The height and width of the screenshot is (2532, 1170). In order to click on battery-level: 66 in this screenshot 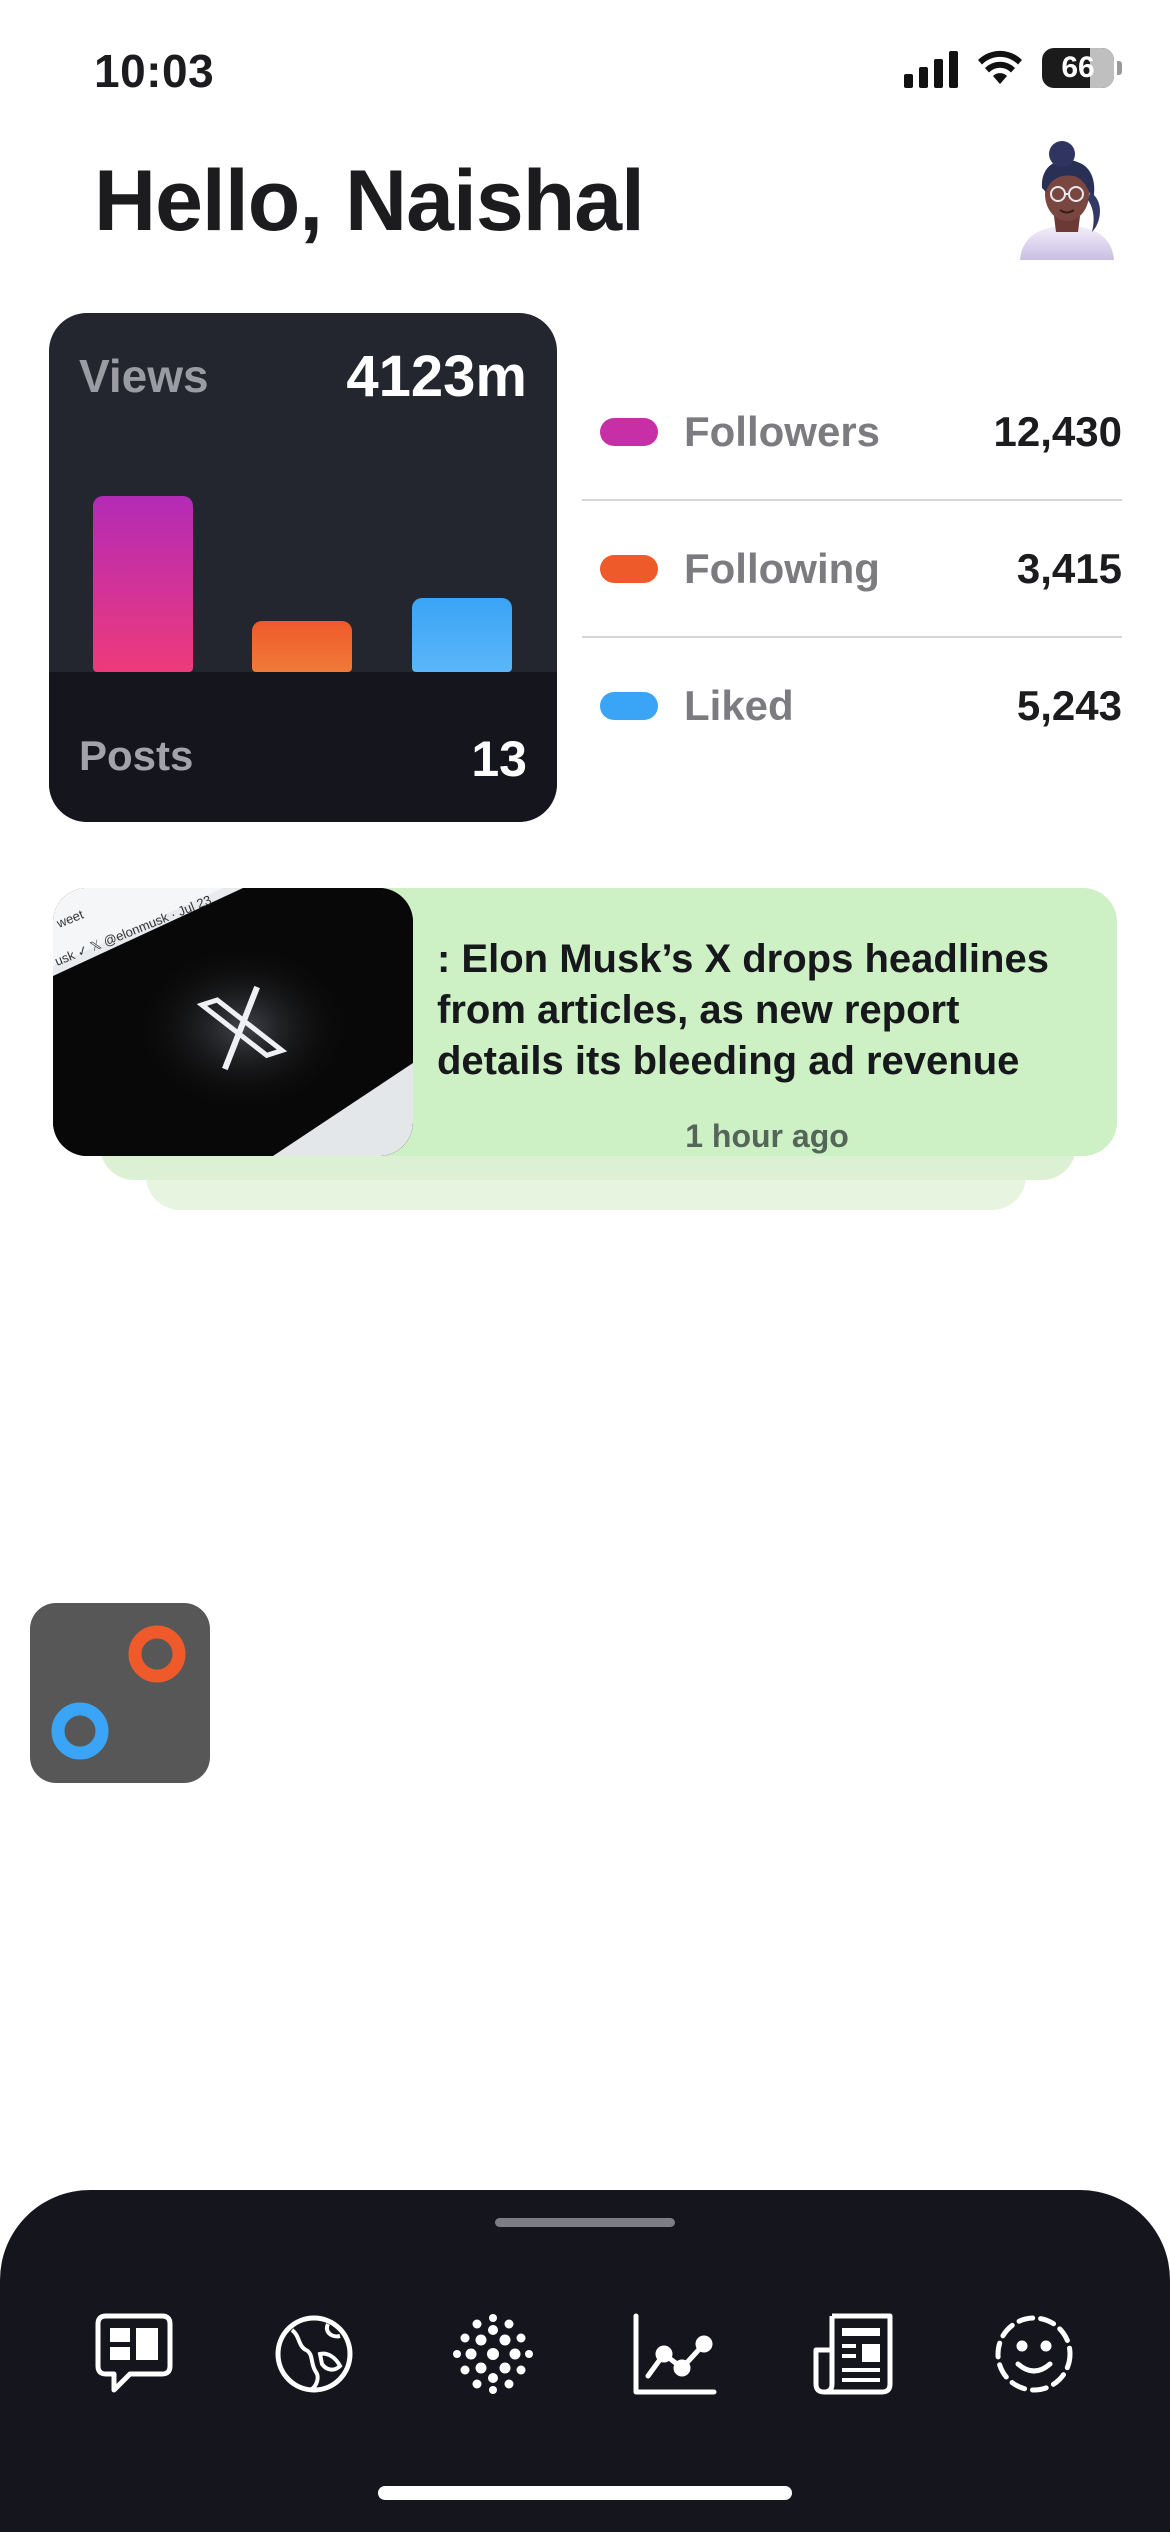, I will do `click(1078, 67)`.